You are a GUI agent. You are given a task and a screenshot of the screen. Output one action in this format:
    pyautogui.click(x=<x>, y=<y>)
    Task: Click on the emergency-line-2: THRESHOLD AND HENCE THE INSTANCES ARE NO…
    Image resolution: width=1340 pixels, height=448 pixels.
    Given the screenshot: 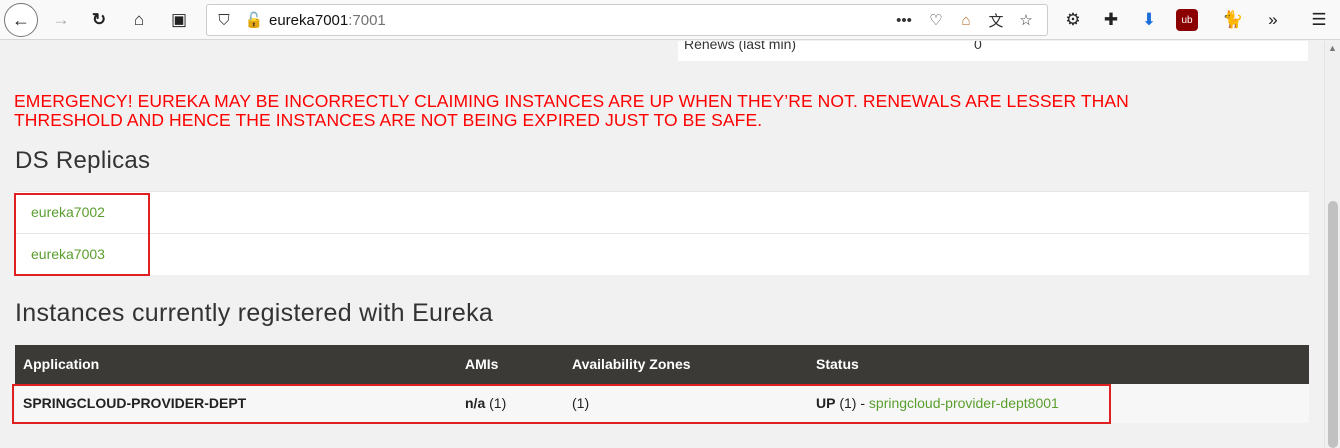 What is the action you would take?
    pyautogui.click(x=388, y=120)
    